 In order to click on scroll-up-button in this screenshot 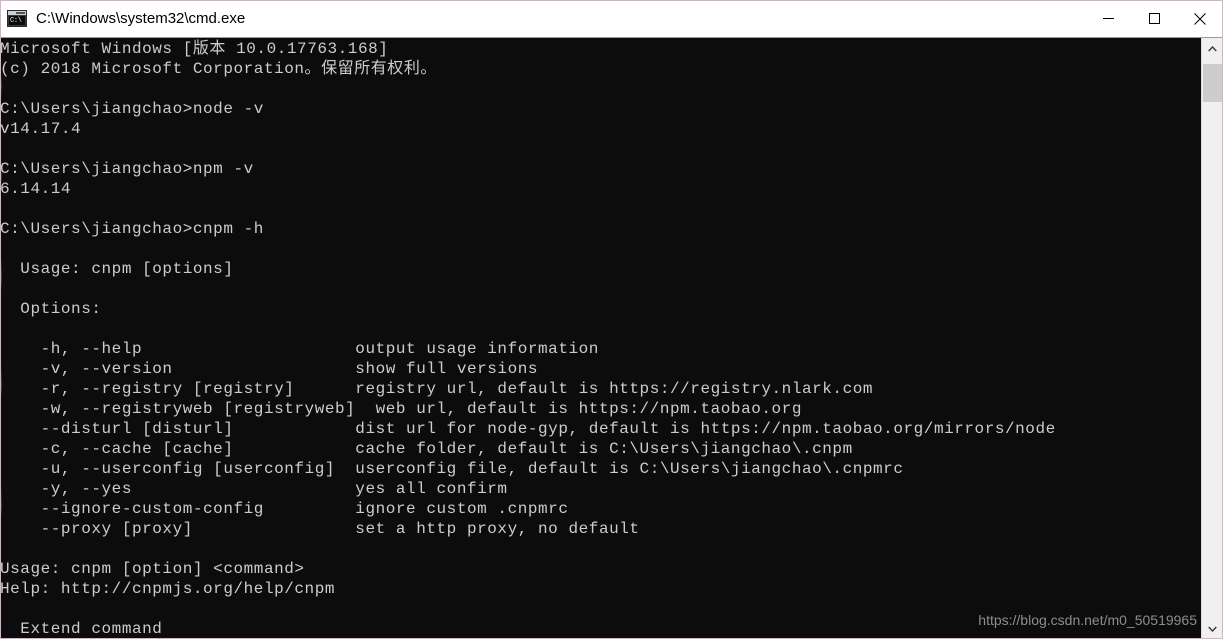, I will do `click(1212, 48)`.